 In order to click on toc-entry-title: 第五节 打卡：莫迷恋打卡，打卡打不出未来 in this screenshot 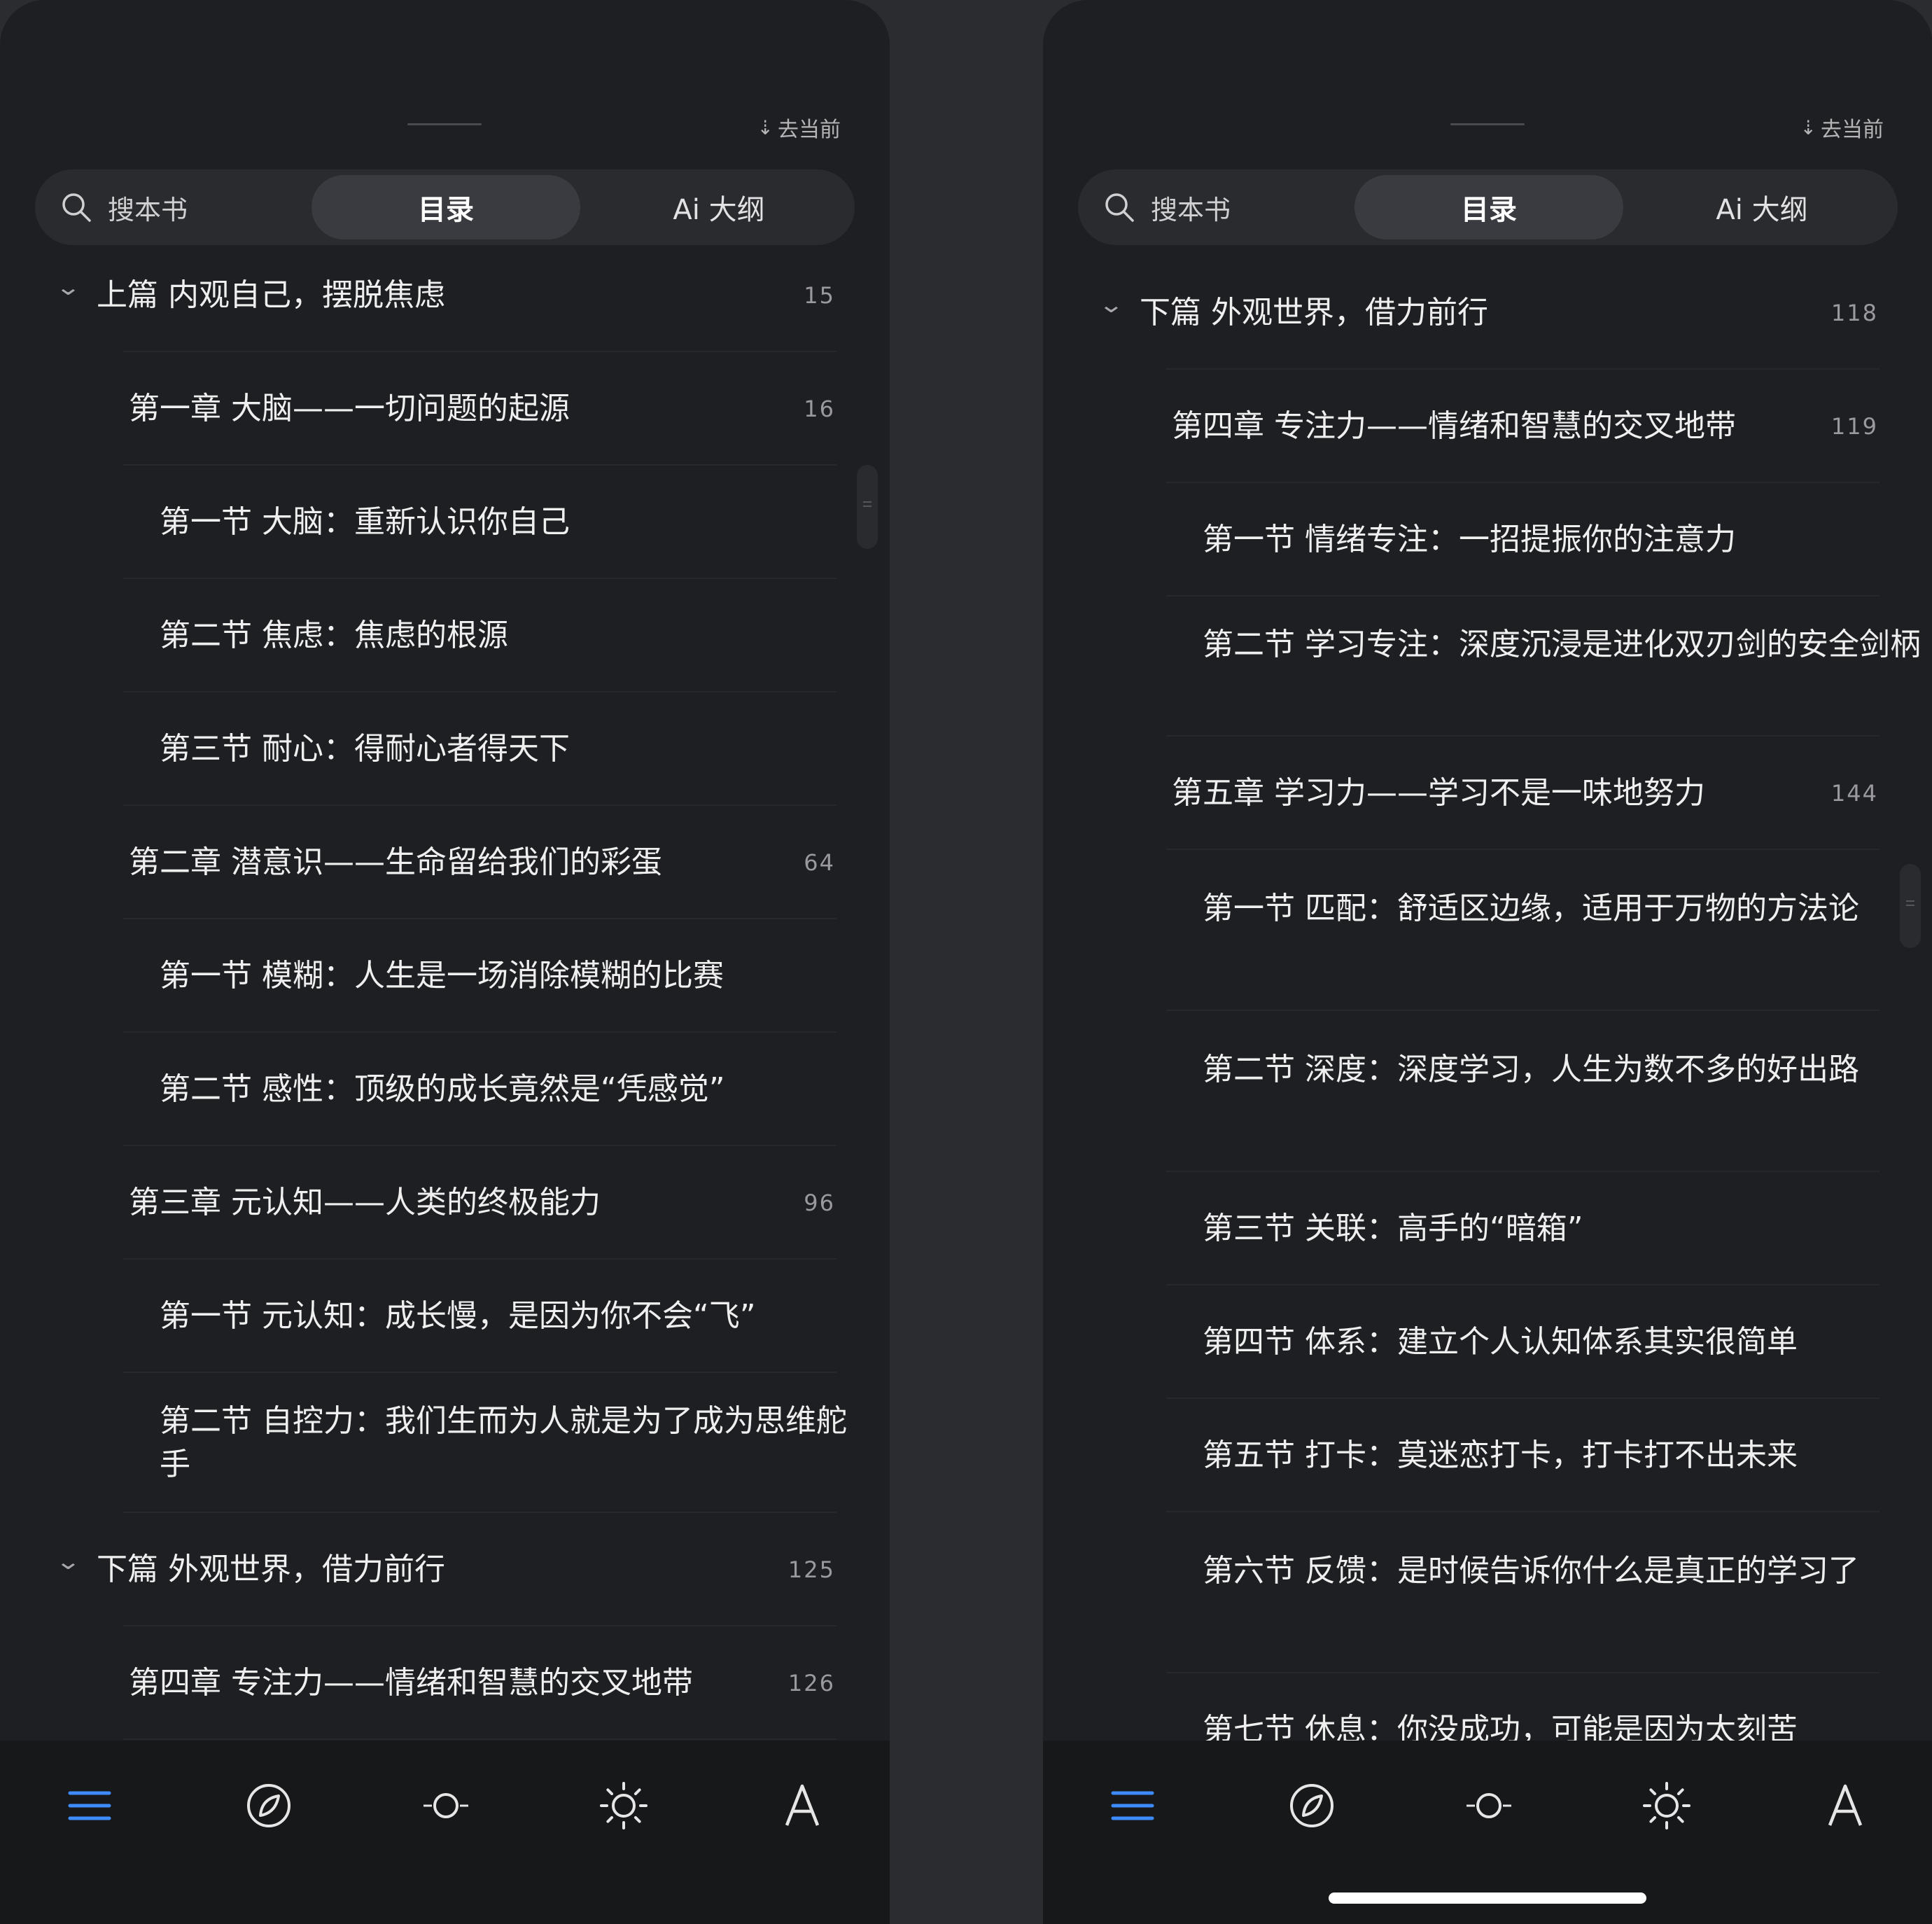, I will do `click(1500, 1455)`.